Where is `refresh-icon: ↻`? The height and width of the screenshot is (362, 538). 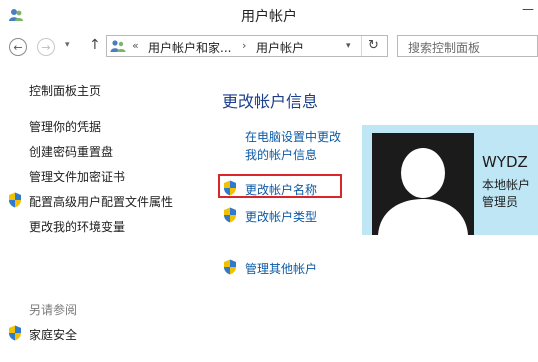 refresh-icon: ↻ is located at coordinates (373, 45).